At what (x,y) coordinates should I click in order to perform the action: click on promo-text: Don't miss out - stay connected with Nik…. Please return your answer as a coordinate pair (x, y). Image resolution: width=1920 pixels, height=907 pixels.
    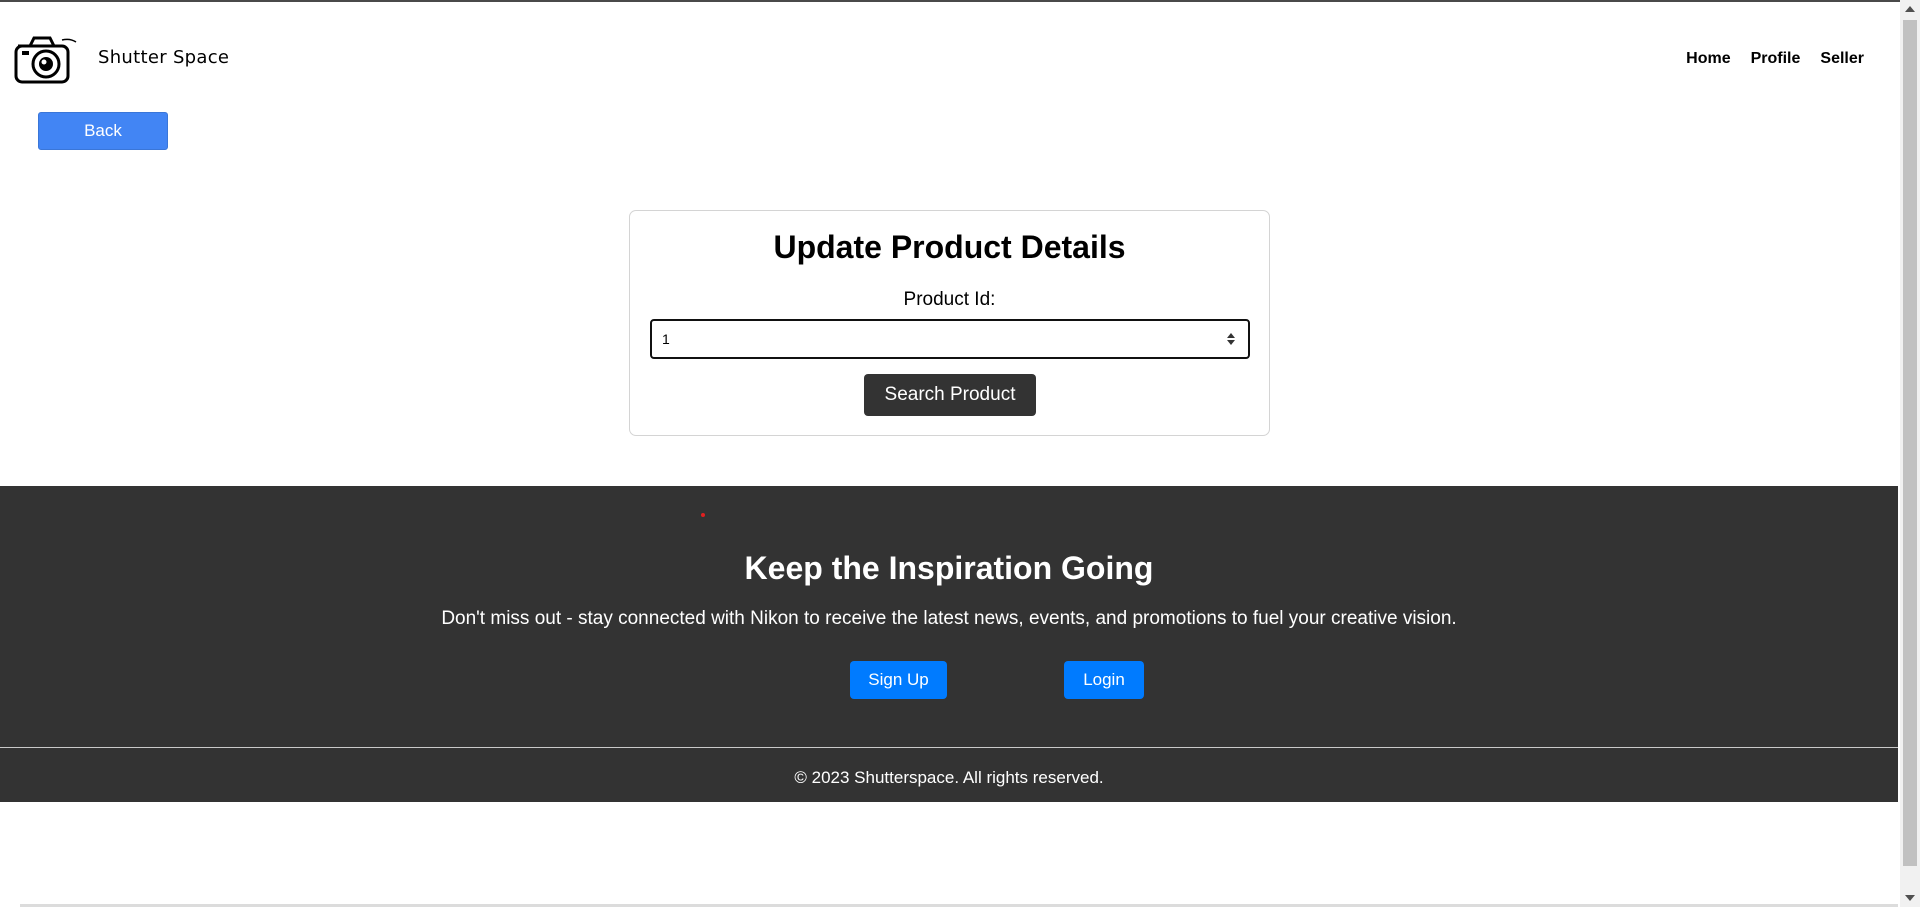
    Looking at the image, I should click on (949, 618).